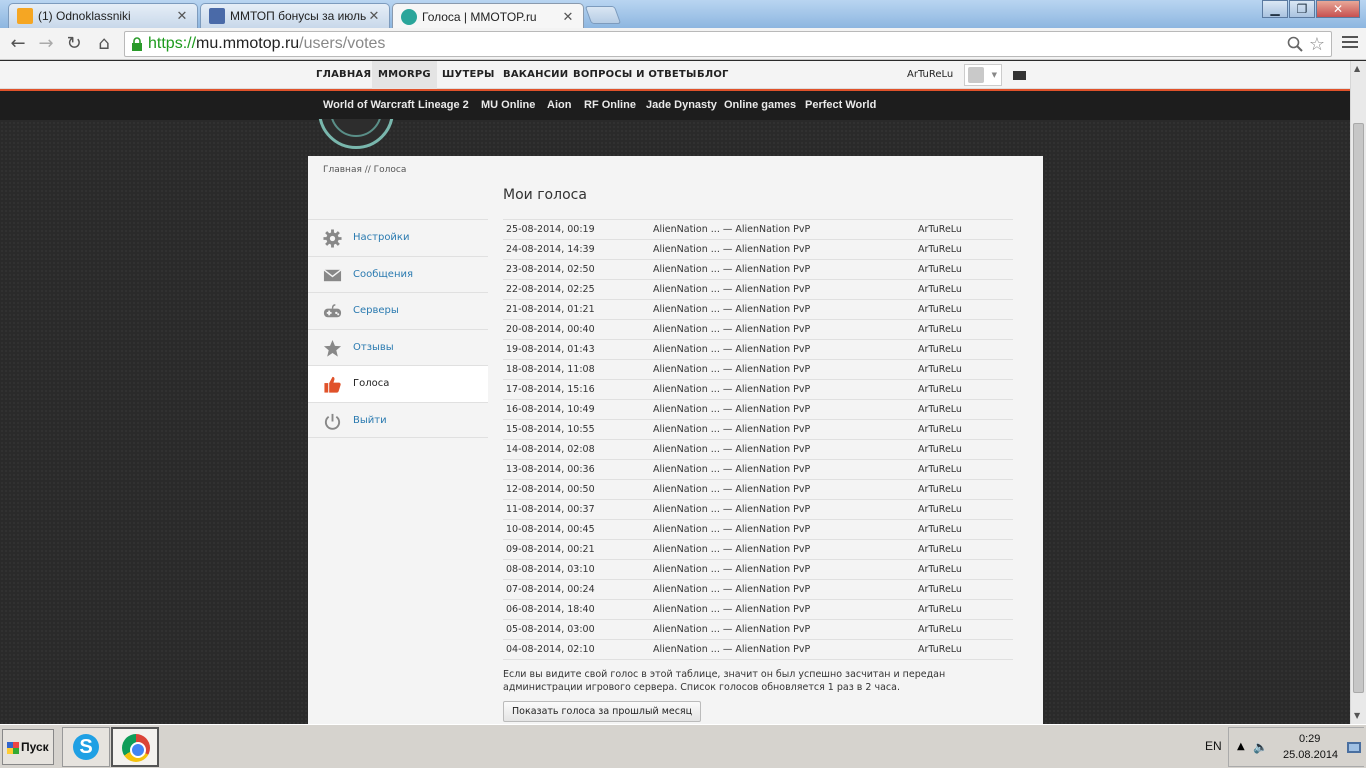 The width and height of the screenshot is (1366, 768). What do you see at coordinates (46, 44) in the screenshot?
I see `forward-arrow-icon: →` at bounding box center [46, 44].